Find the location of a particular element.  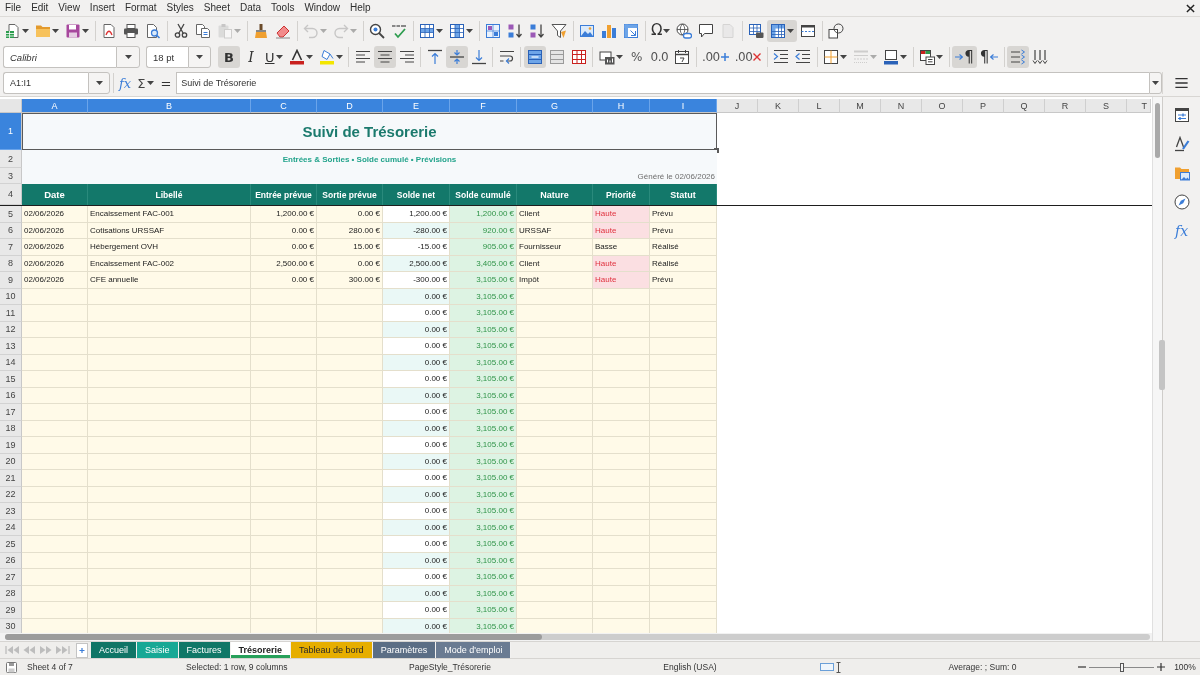

sheet-tab: Paramètres is located at coordinates (404, 650).